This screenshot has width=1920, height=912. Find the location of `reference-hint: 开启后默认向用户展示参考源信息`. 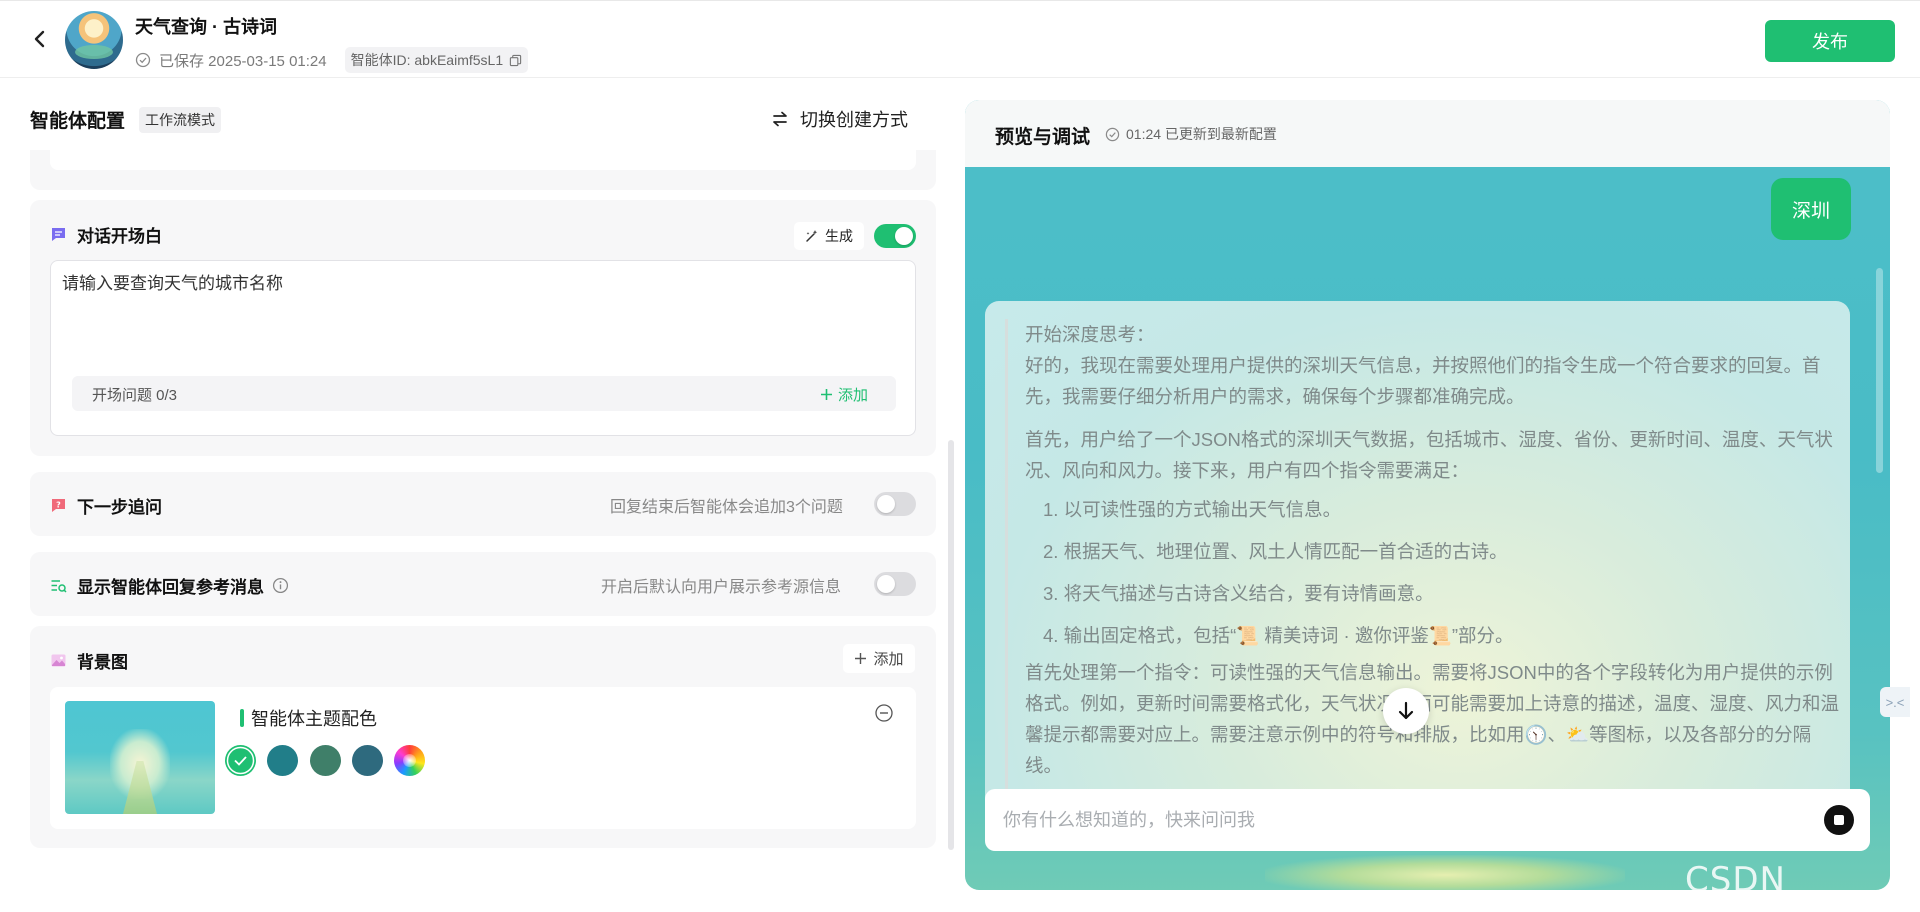

reference-hint: 开启后默认向用户展示参考源信息 is located at coordinates (721, 587).